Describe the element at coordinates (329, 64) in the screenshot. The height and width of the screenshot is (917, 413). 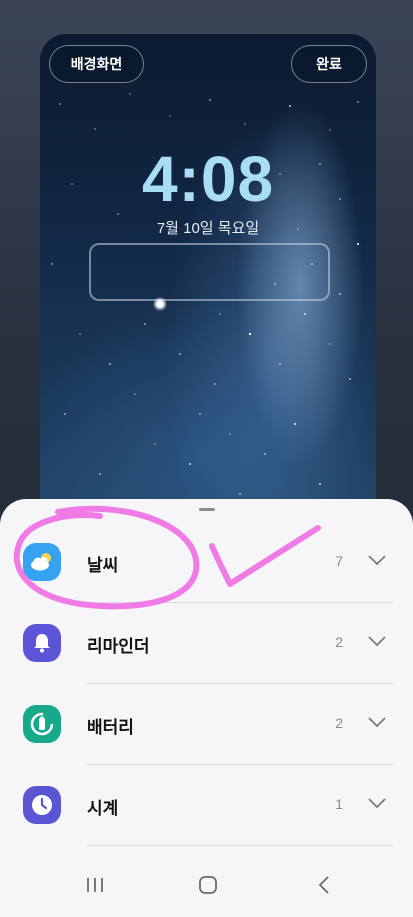
I see `done-button: 완료` at that location.